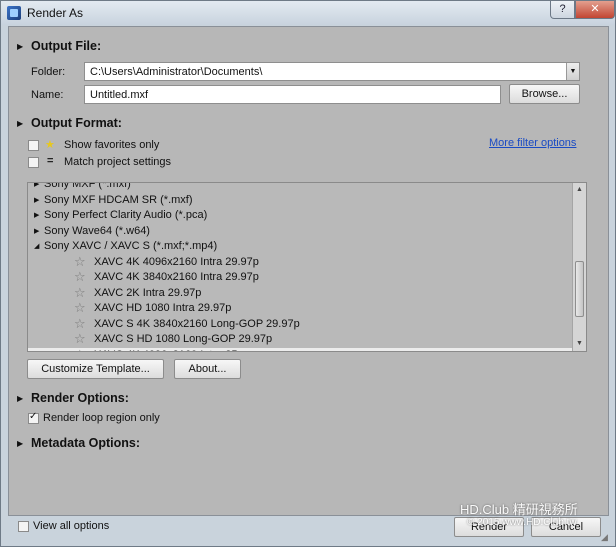  What do you see at coordinates (118, 199) in the screenshot?
I see `format-row-label: Sony MXF HDCAM SR (*.mxf)` at bounding box center [118, 199].